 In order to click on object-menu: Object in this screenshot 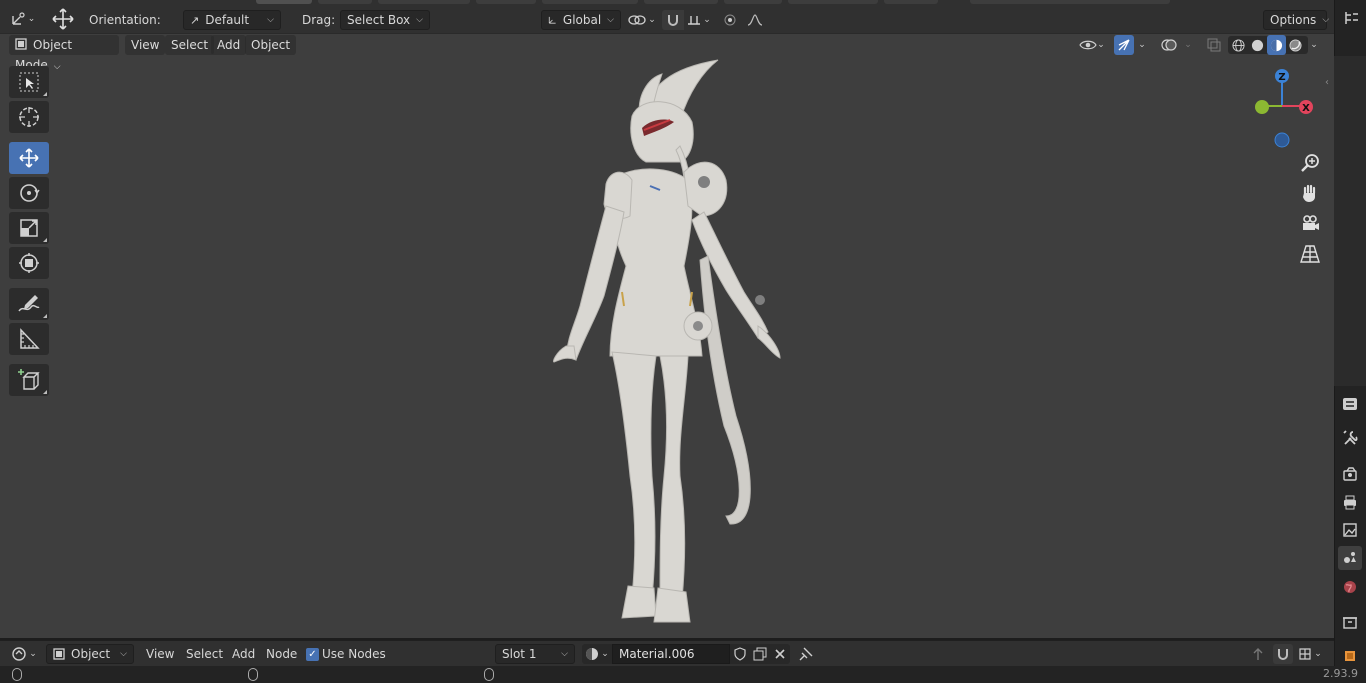, I will do `click(271, 45)`.